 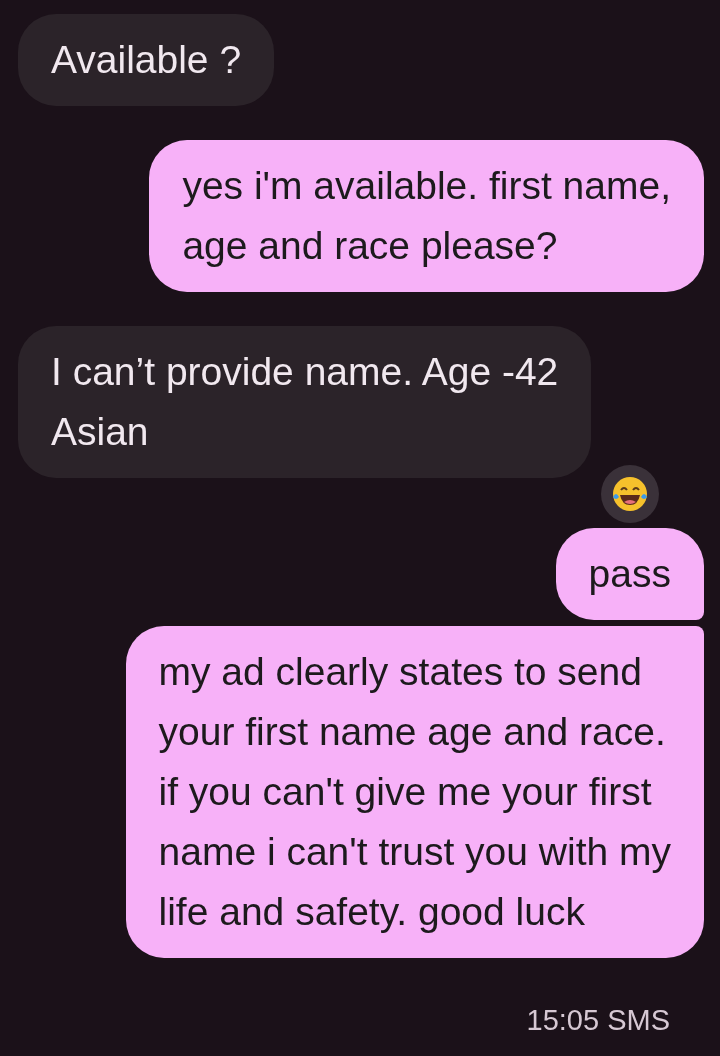 What do you see at coordinates (146, 60) in the screenshot?
I see `message-bubble: Available ?` at bounding box center [146, 60].